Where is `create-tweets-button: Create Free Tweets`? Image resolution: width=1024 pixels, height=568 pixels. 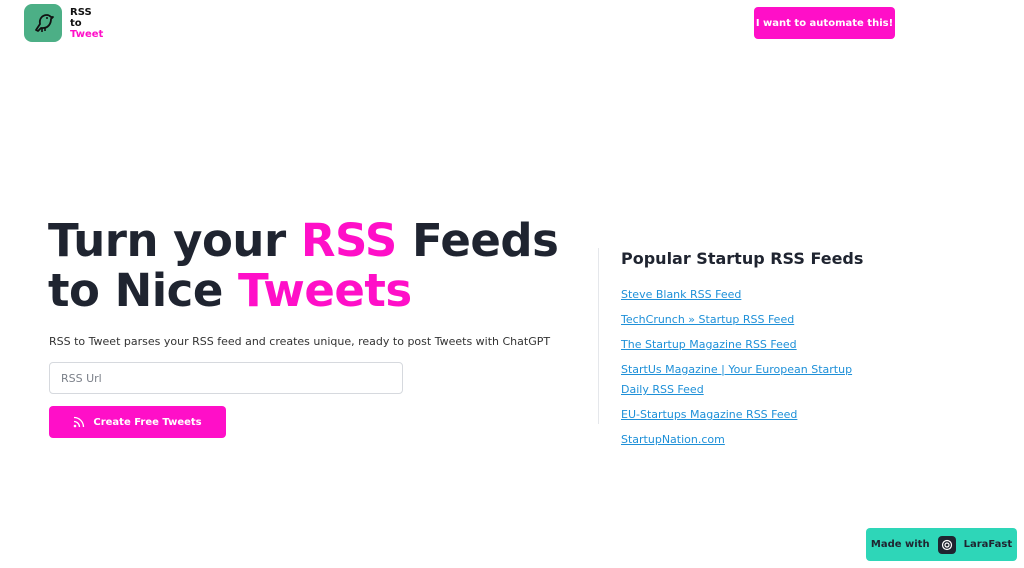
create-tweets-button: Create Free Tweets is located at coordinates (137, 422).